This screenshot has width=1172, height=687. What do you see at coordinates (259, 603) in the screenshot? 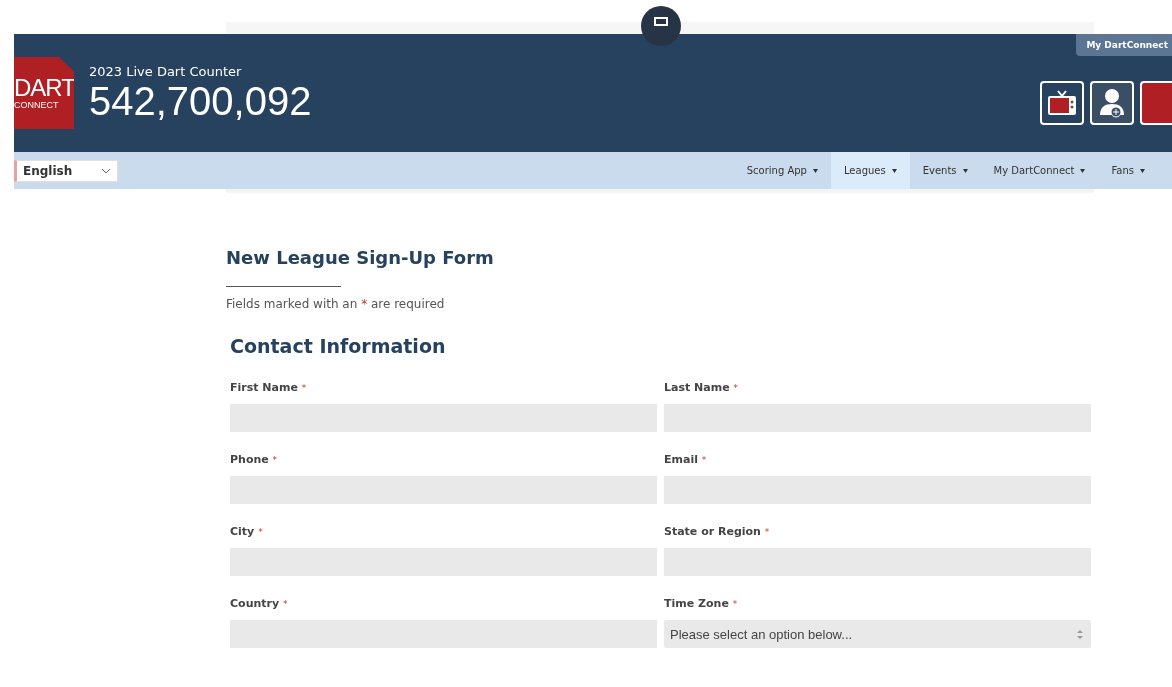
I see `field-label: Country *` at bounding box center [259, 603].